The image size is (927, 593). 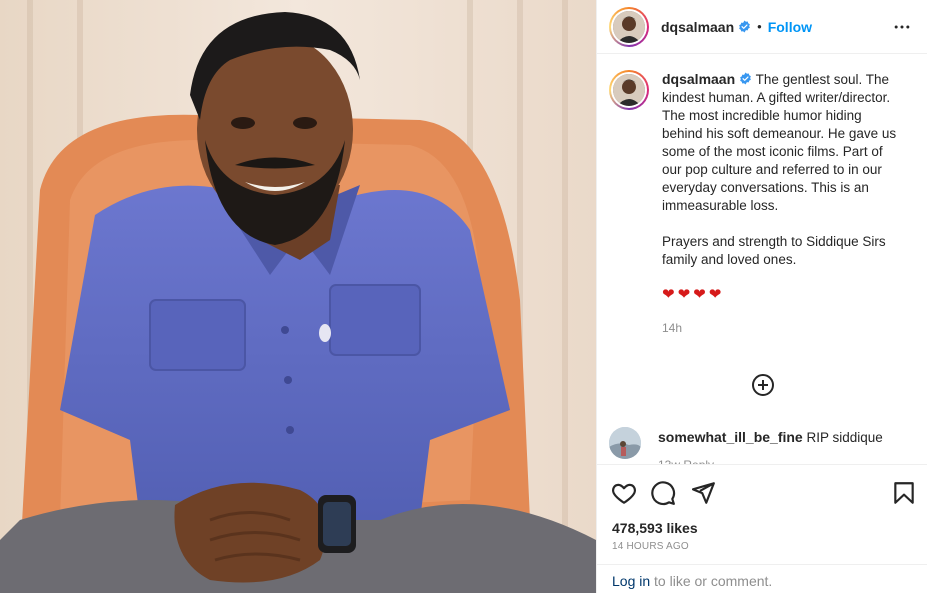 I want to click on caption-timestamp: 14h, so click(x=782, y=328).